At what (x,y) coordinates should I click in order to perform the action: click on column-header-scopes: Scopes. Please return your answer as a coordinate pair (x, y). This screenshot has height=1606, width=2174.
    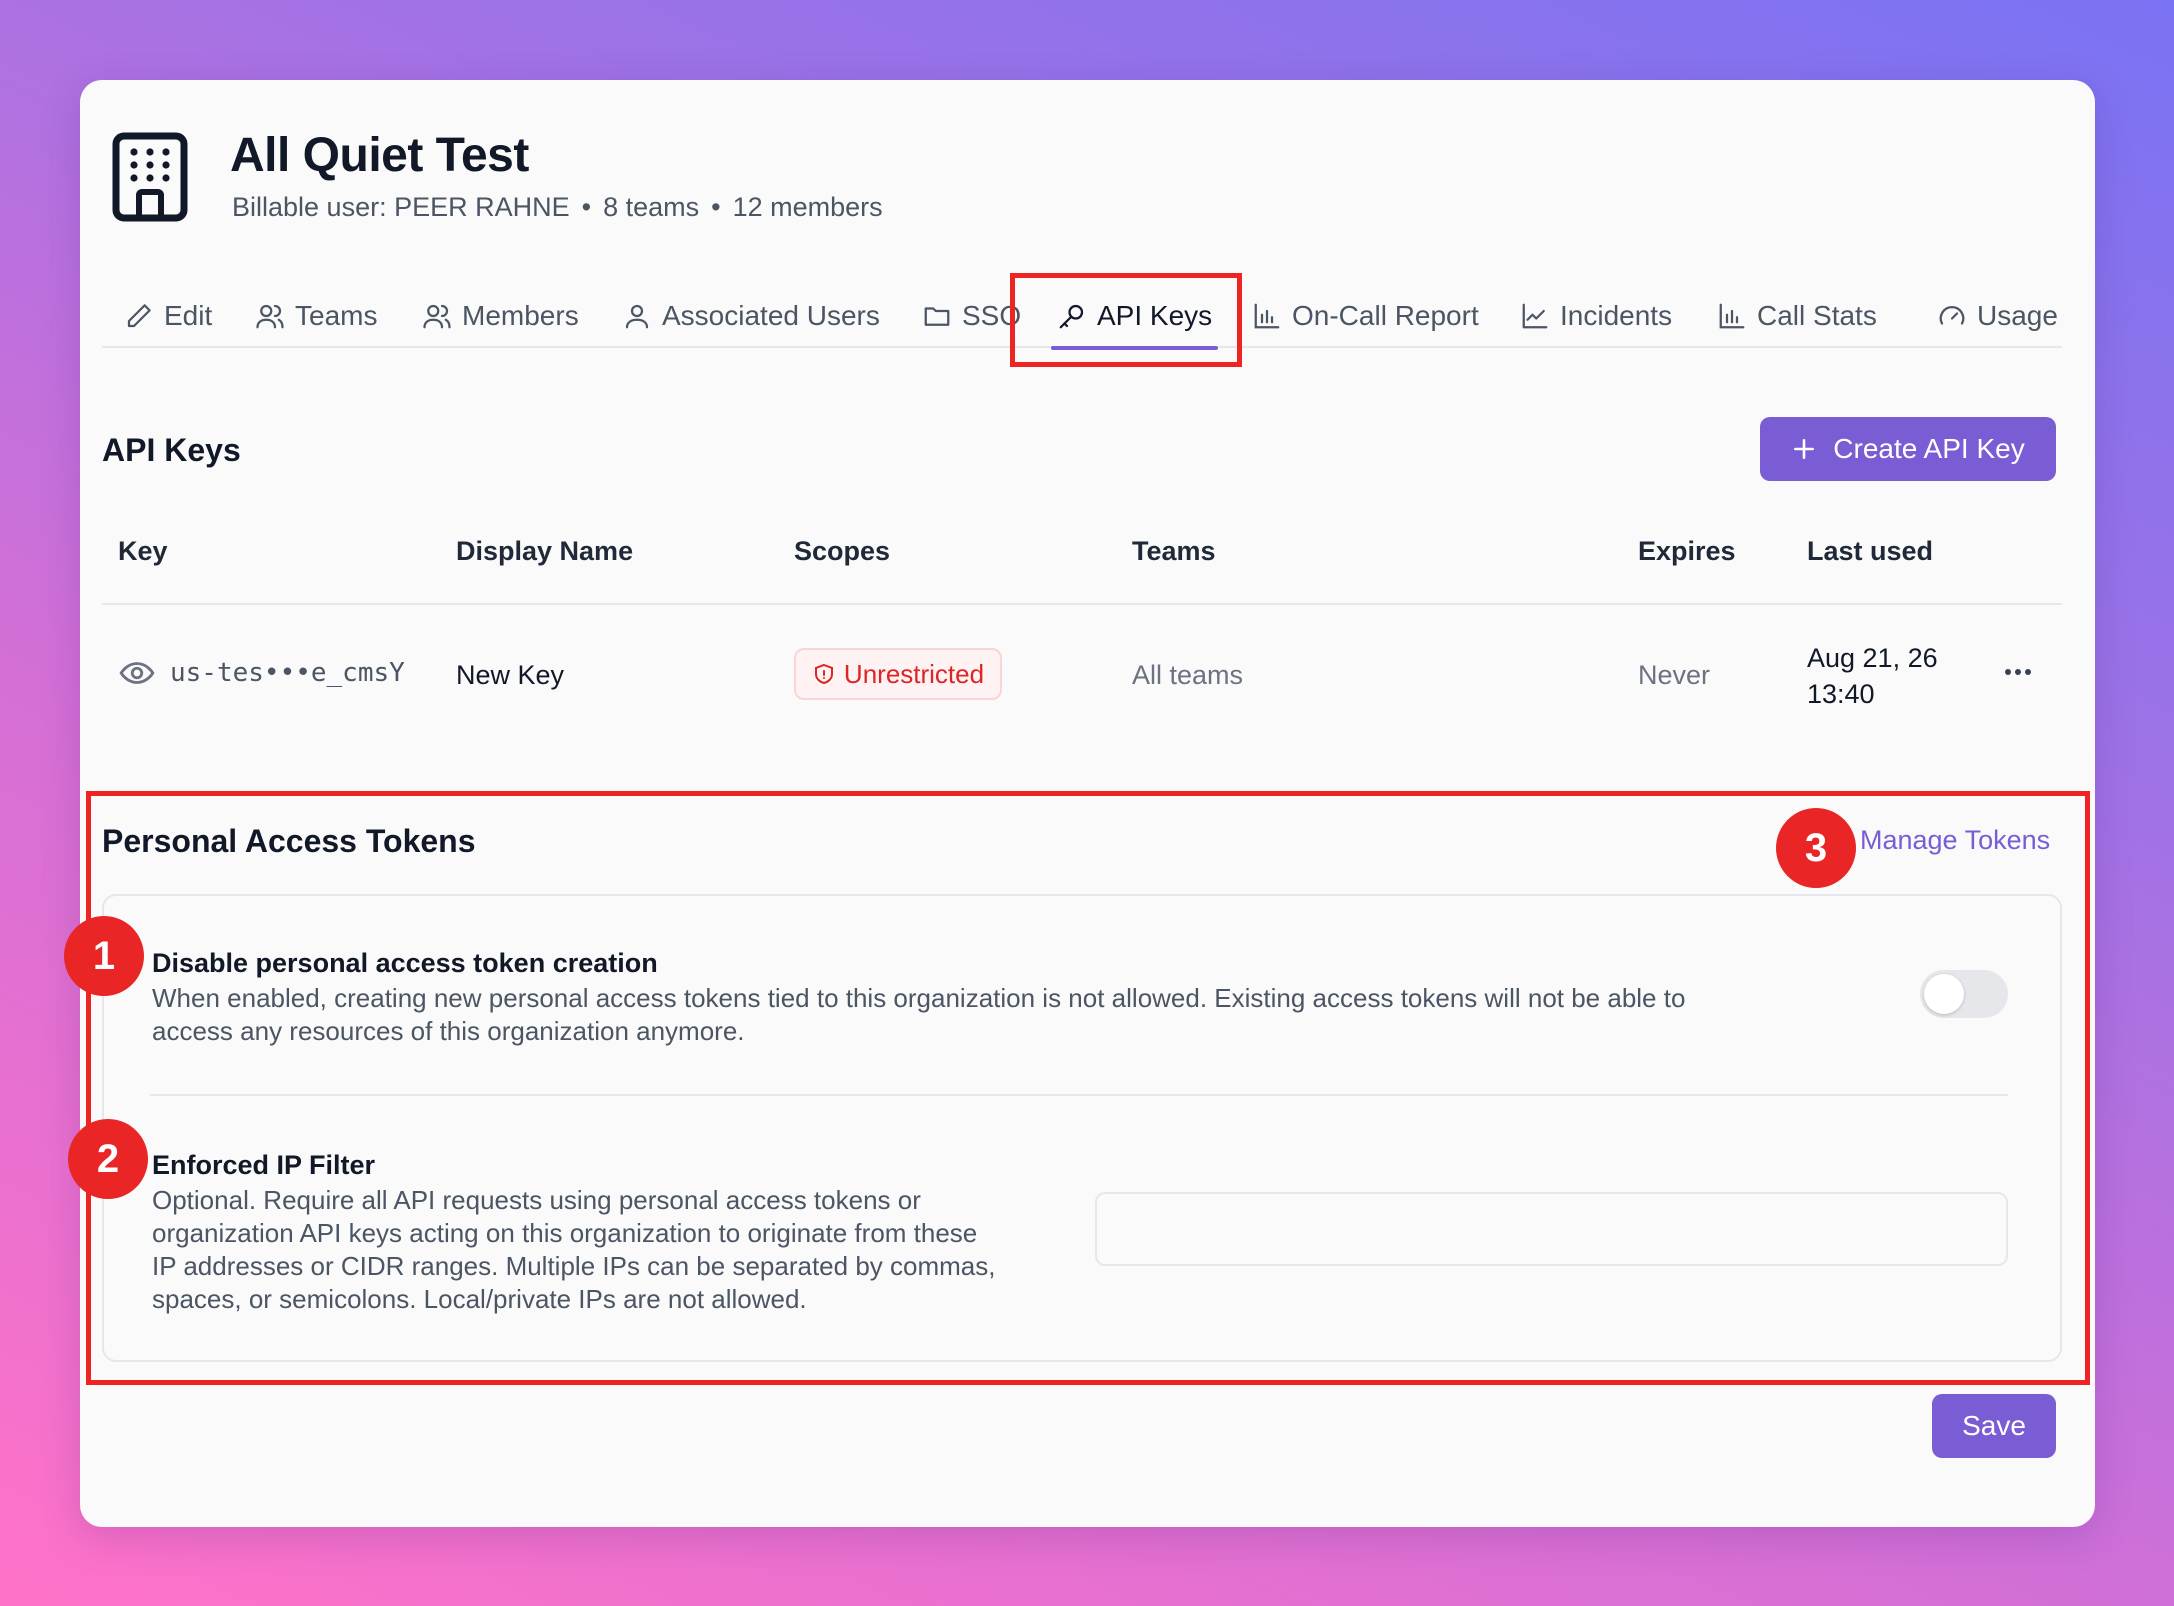
    Looking at the image, I should click on (842, 551).